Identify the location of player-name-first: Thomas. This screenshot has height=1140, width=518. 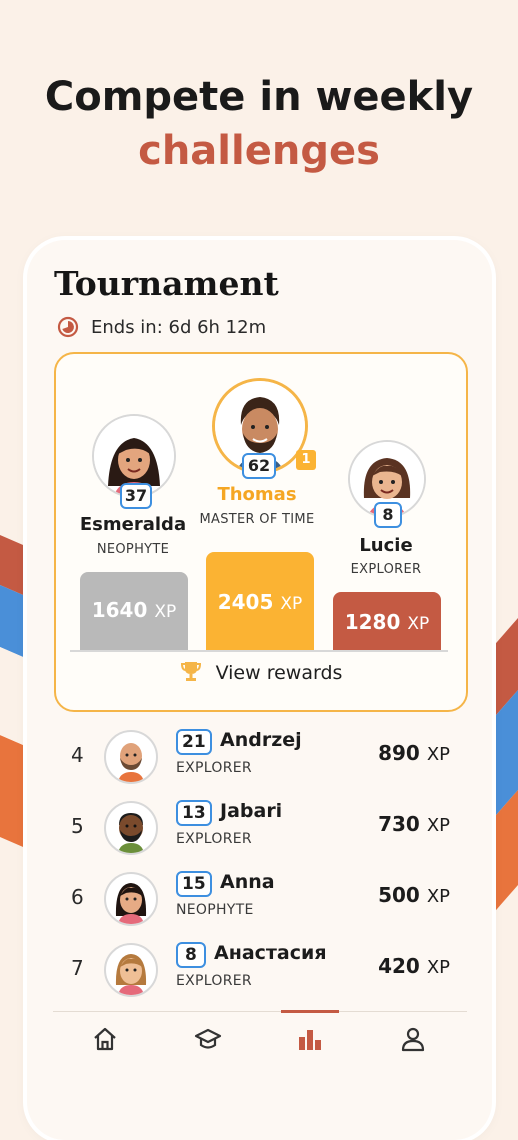
(257, 494).